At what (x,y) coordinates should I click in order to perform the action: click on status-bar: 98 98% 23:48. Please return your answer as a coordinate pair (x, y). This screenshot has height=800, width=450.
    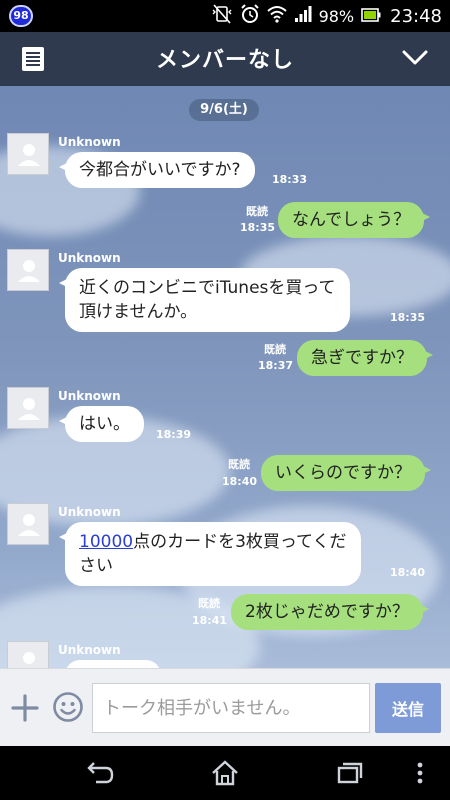
    Looking at the image, I should click on (225, 16).